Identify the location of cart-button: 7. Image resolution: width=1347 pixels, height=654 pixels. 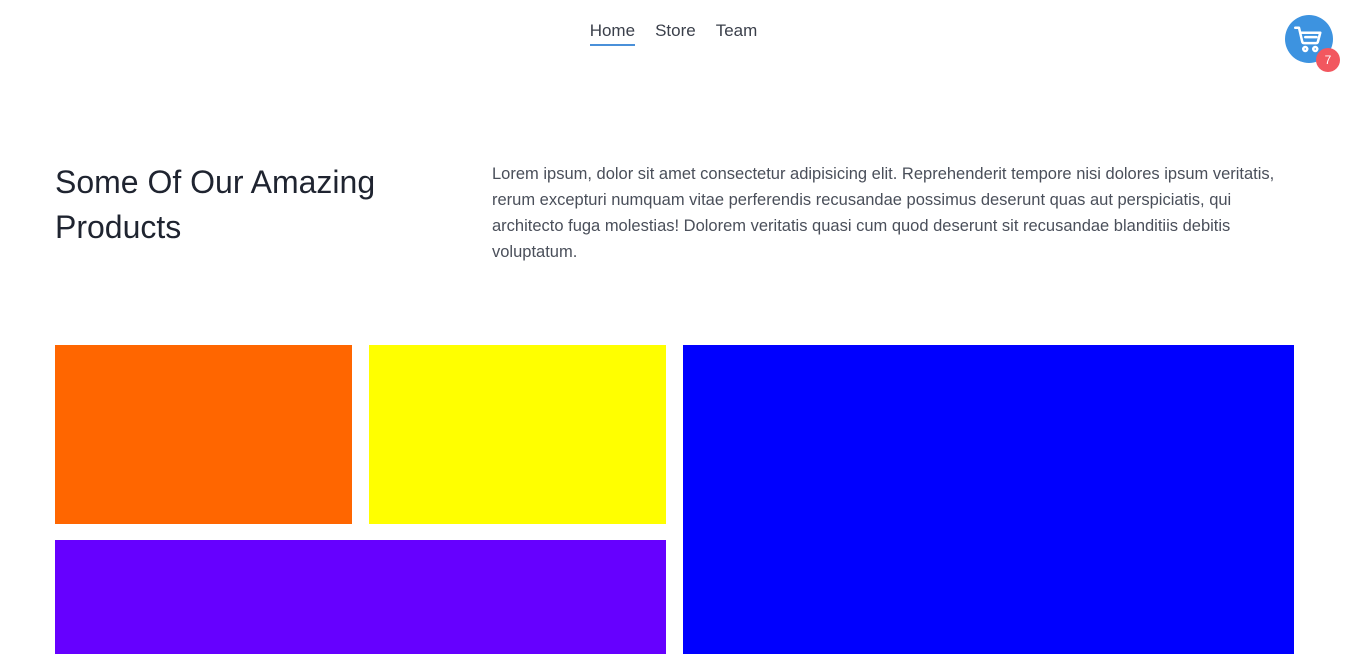
(1312, 43).